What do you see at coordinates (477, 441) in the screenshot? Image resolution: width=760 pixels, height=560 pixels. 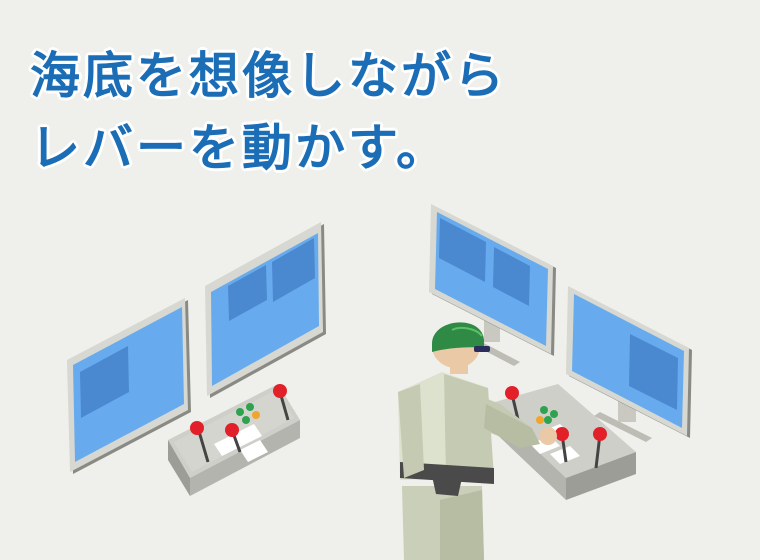 I see `operator-figure-icon` at bounding box center [477, 441].